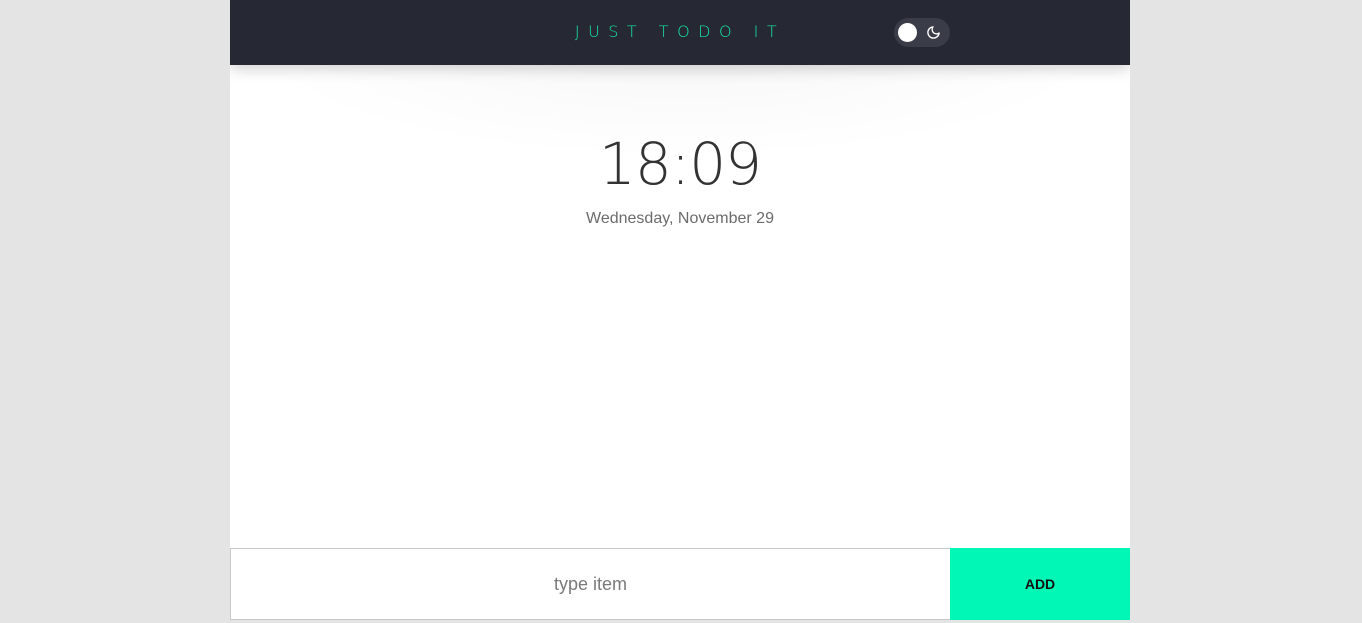  Describe the element at coordinates (1040, 584) in the screenshot. I see `add-button: ADD` at that location.